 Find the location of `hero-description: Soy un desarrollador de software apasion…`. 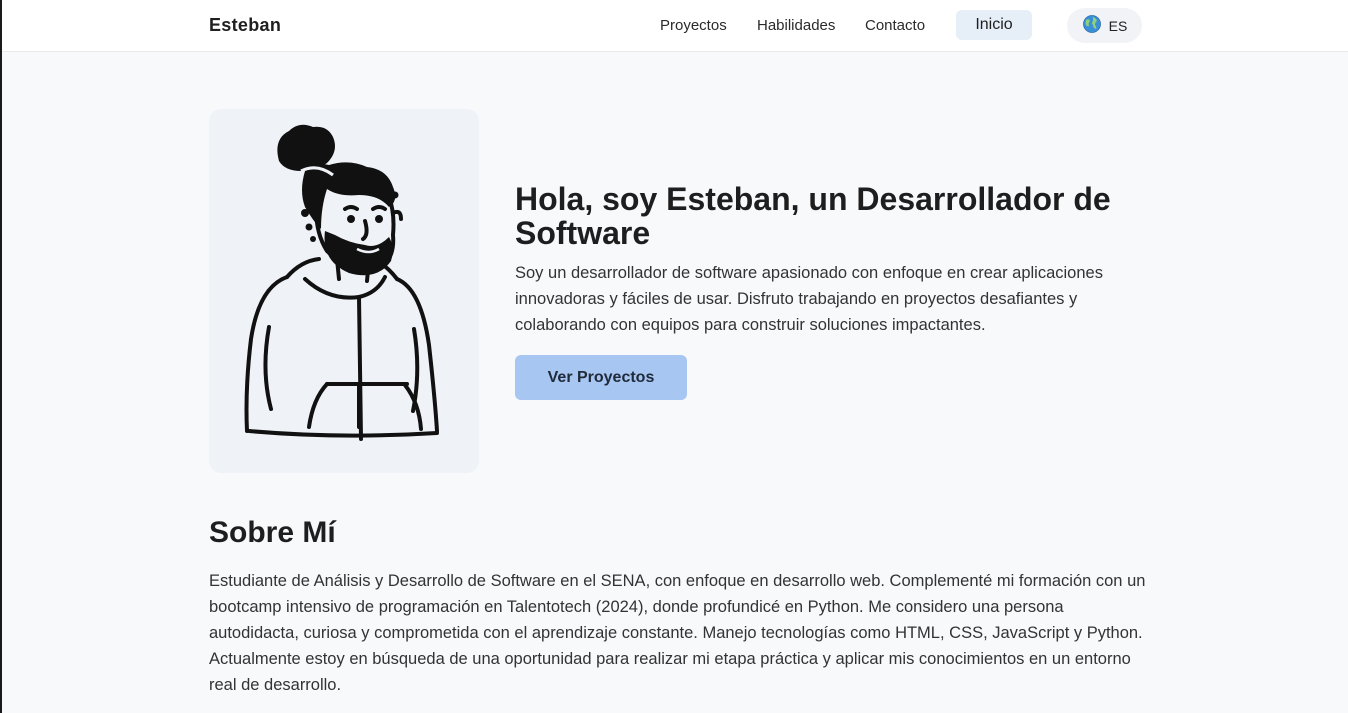

hero-description: Soy un desarrollador de software apasion… is located at coordinates (809, 299).